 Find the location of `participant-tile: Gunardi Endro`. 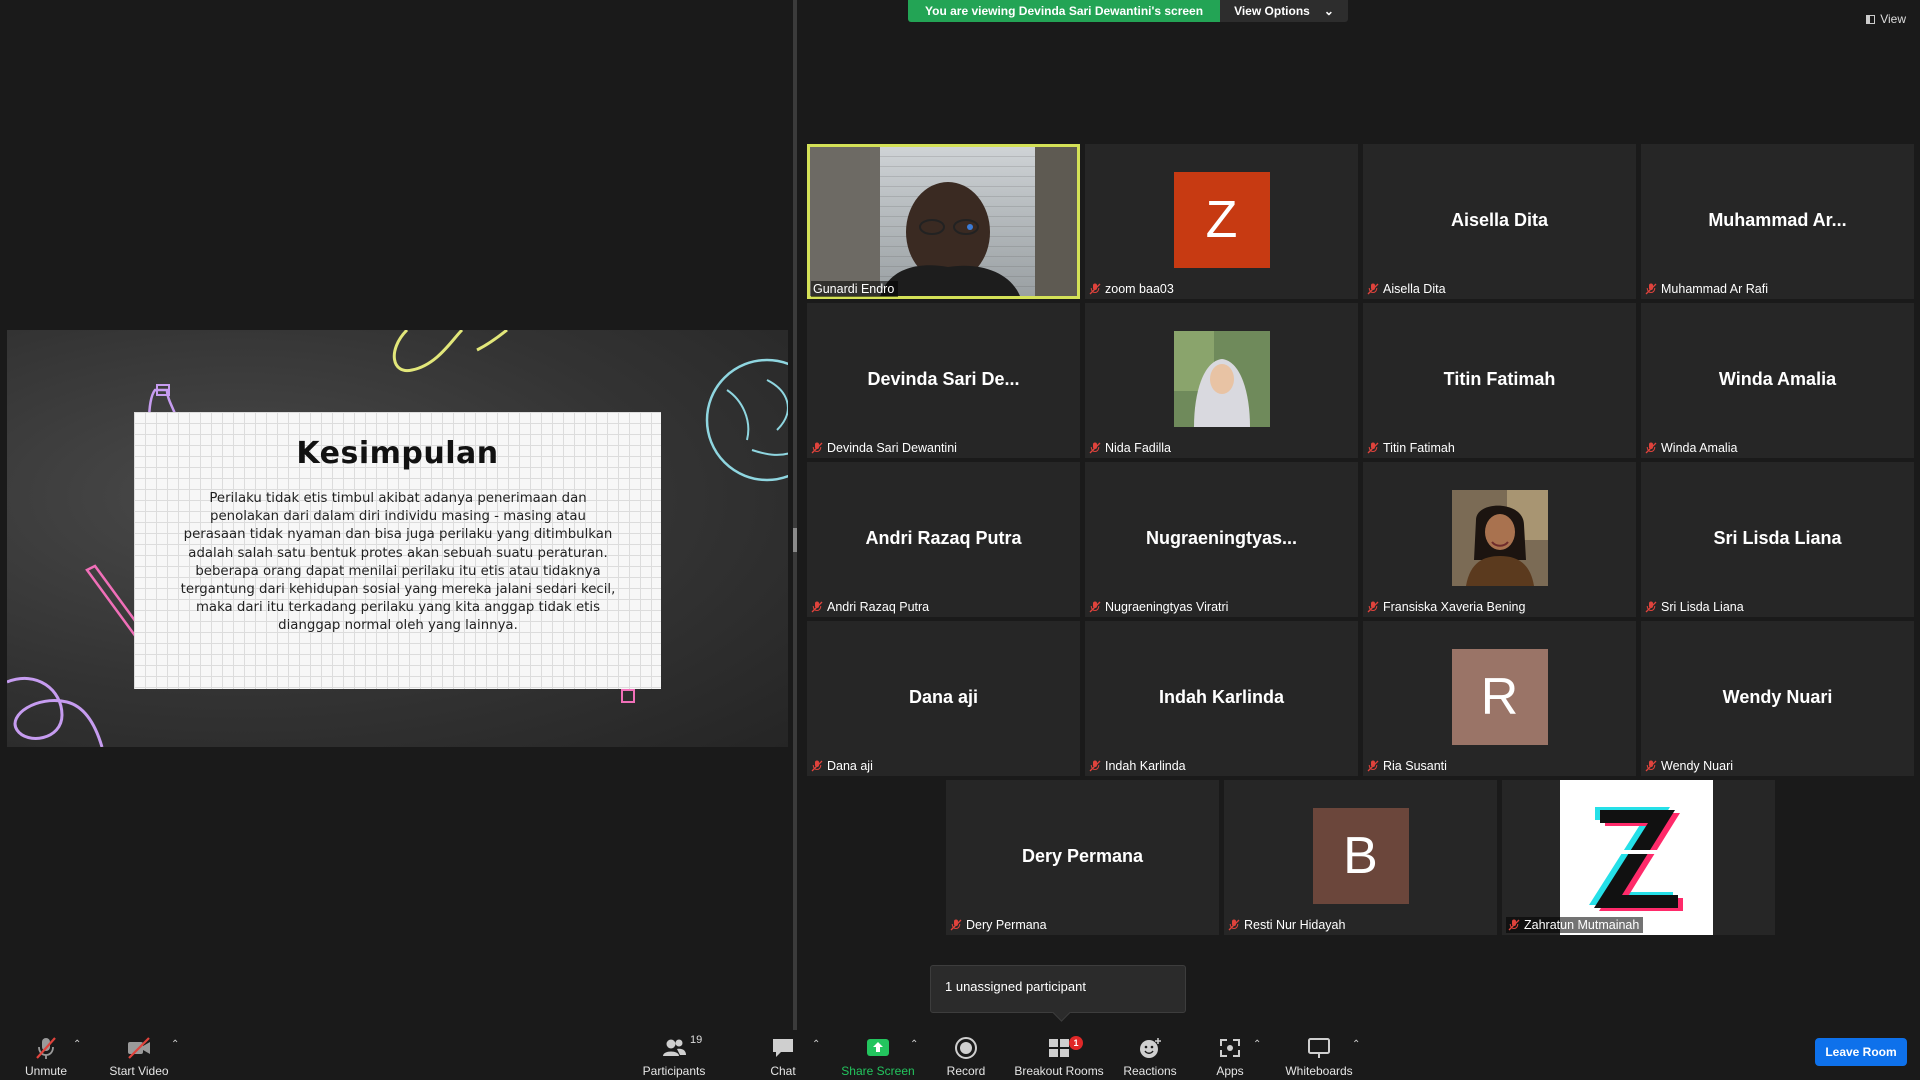

participant-tile: Gunardi Endro is located at coordinates (943, 221).